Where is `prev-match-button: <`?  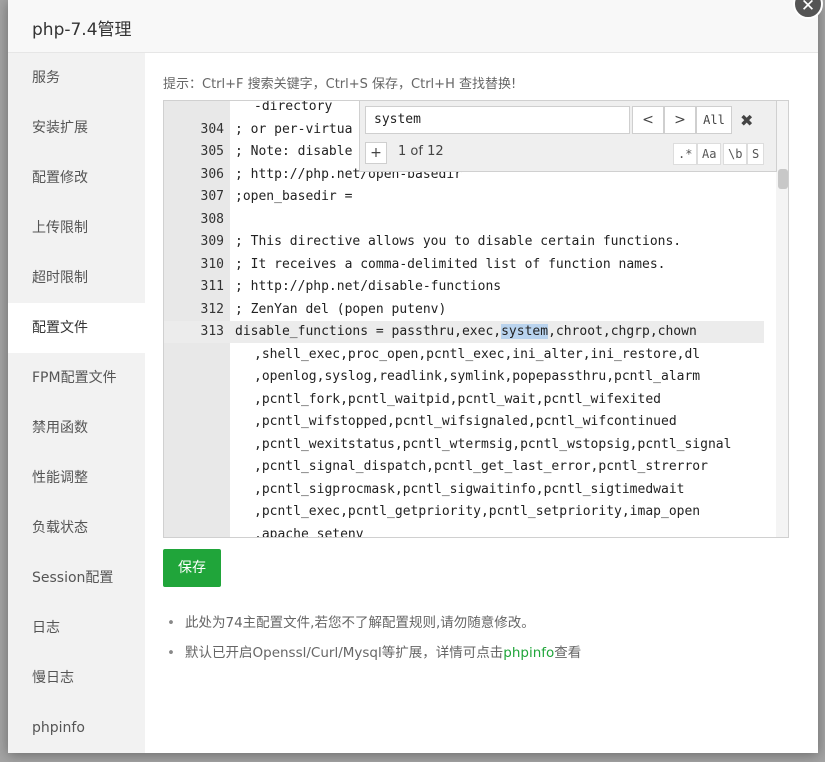
prev-match-button: < is located at coordinates (648, 120).